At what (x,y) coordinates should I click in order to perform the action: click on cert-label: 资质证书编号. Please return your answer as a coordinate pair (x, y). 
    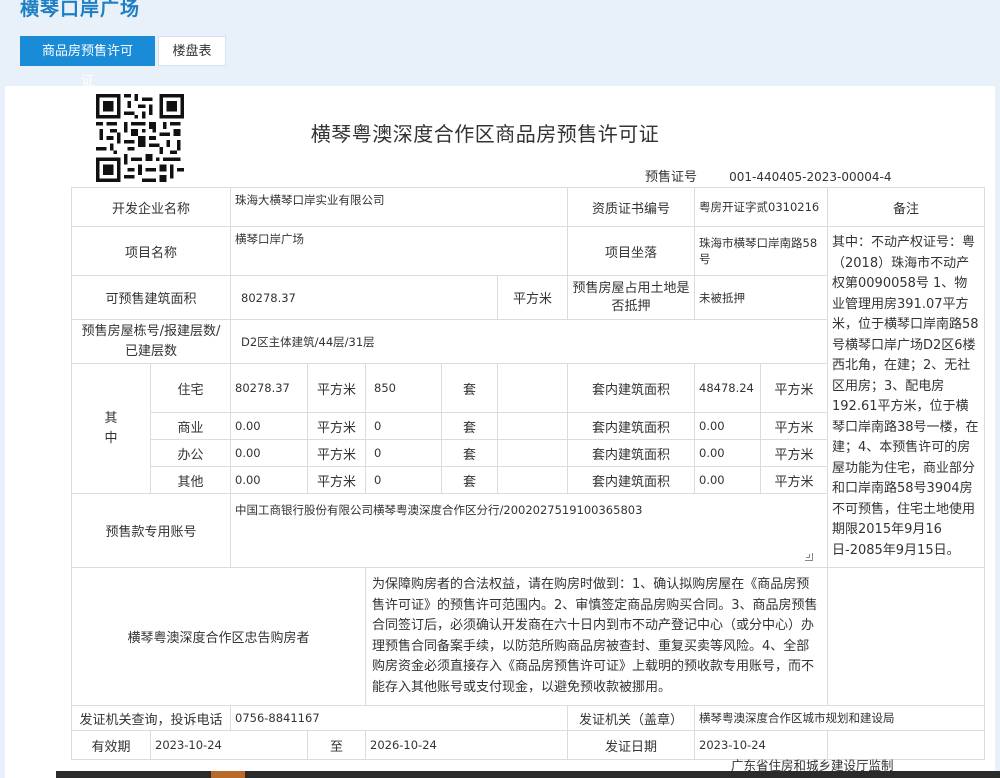
    Looking at the image, I should click on (631, 207).